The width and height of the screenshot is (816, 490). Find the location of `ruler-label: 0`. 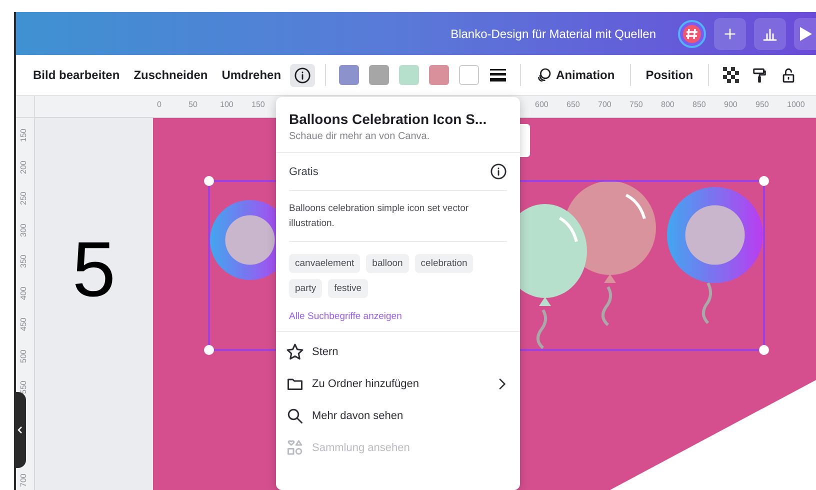

ruler-label: 0 is located at coordinates (159, 104).